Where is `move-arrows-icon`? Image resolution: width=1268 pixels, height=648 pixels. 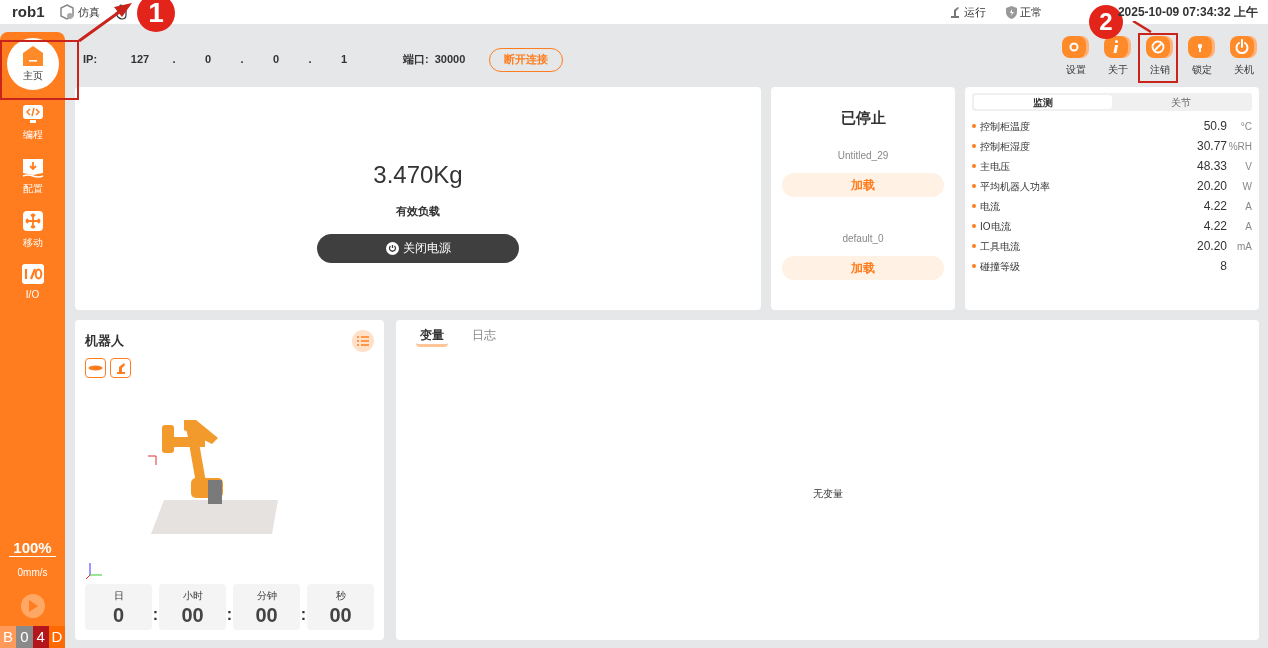
move-arrows-icon is located at coordinates (32, 221).